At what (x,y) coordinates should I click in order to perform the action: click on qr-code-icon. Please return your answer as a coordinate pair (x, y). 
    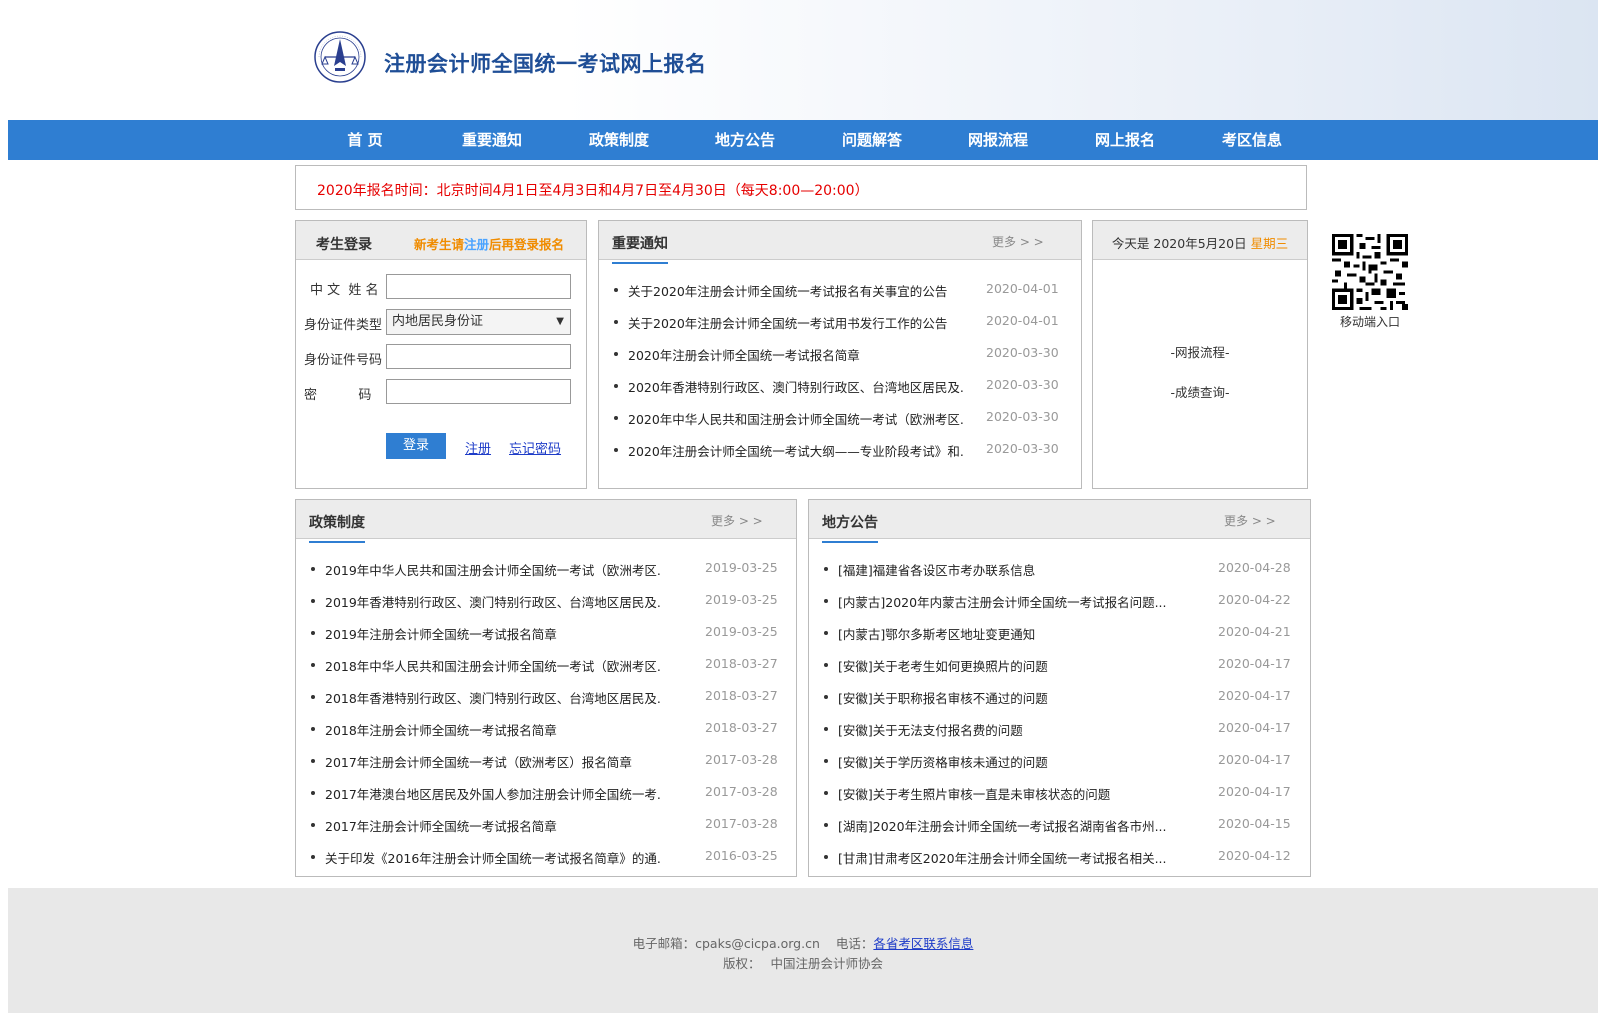
    Looking at the image, I should click on (1370, 272).